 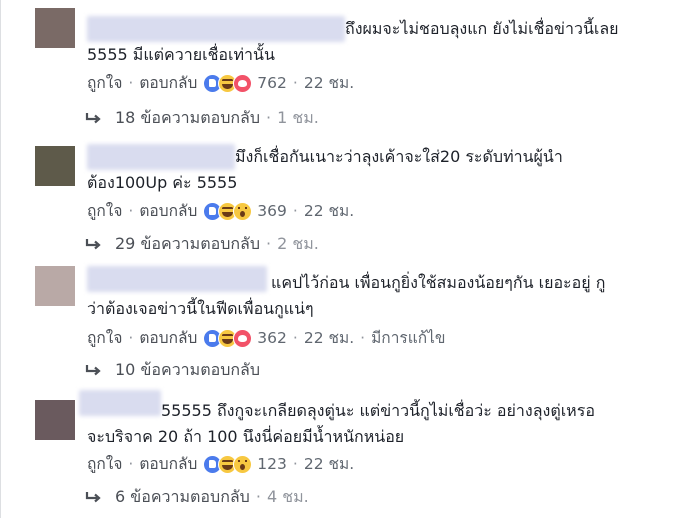 What do you see at coordinates (162, 182) in the screenshot?
I see `comment-text-line: ต้อง100Up ค่ะ 5555` at bounding box center [162, 182].